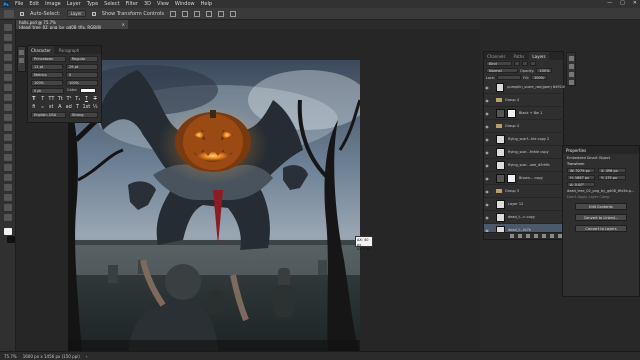  What do you see at coordinates (92, 4) in the screenshot?
I see `menu-type: Type` at bounding box center [92, 4].